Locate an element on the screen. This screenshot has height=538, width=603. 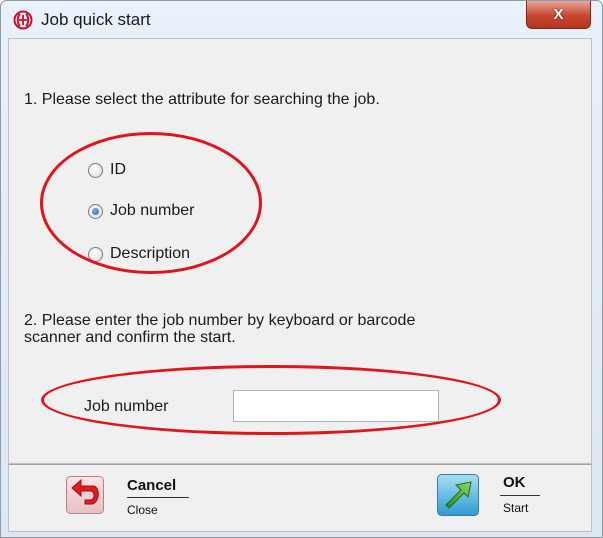
close-icon: X is located at coordinates (558, 14).